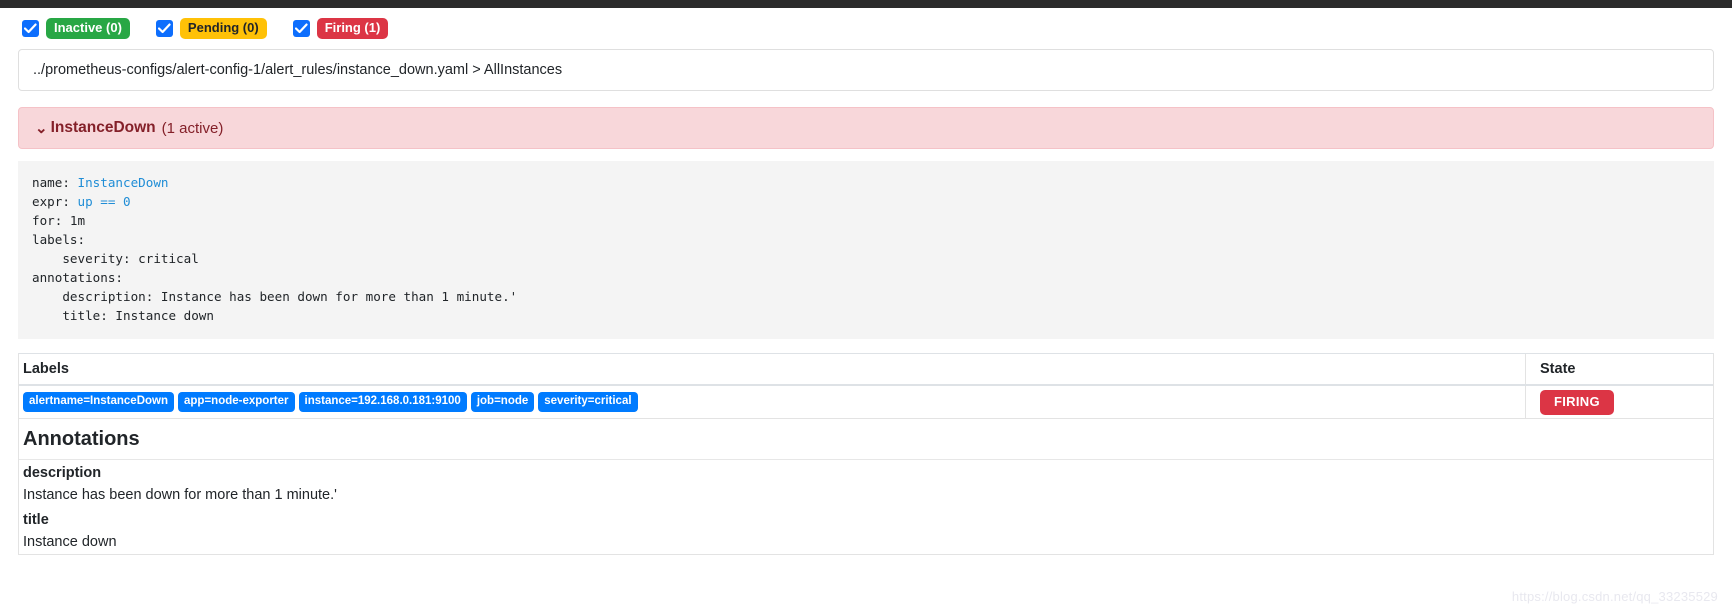 The width and height of the screenshot is (1732, 612). What do you see at coordinates (104, 202) in the screenshot?
I see `yaml-line-expr-value: up == 0` at bounding box center [104, 202].